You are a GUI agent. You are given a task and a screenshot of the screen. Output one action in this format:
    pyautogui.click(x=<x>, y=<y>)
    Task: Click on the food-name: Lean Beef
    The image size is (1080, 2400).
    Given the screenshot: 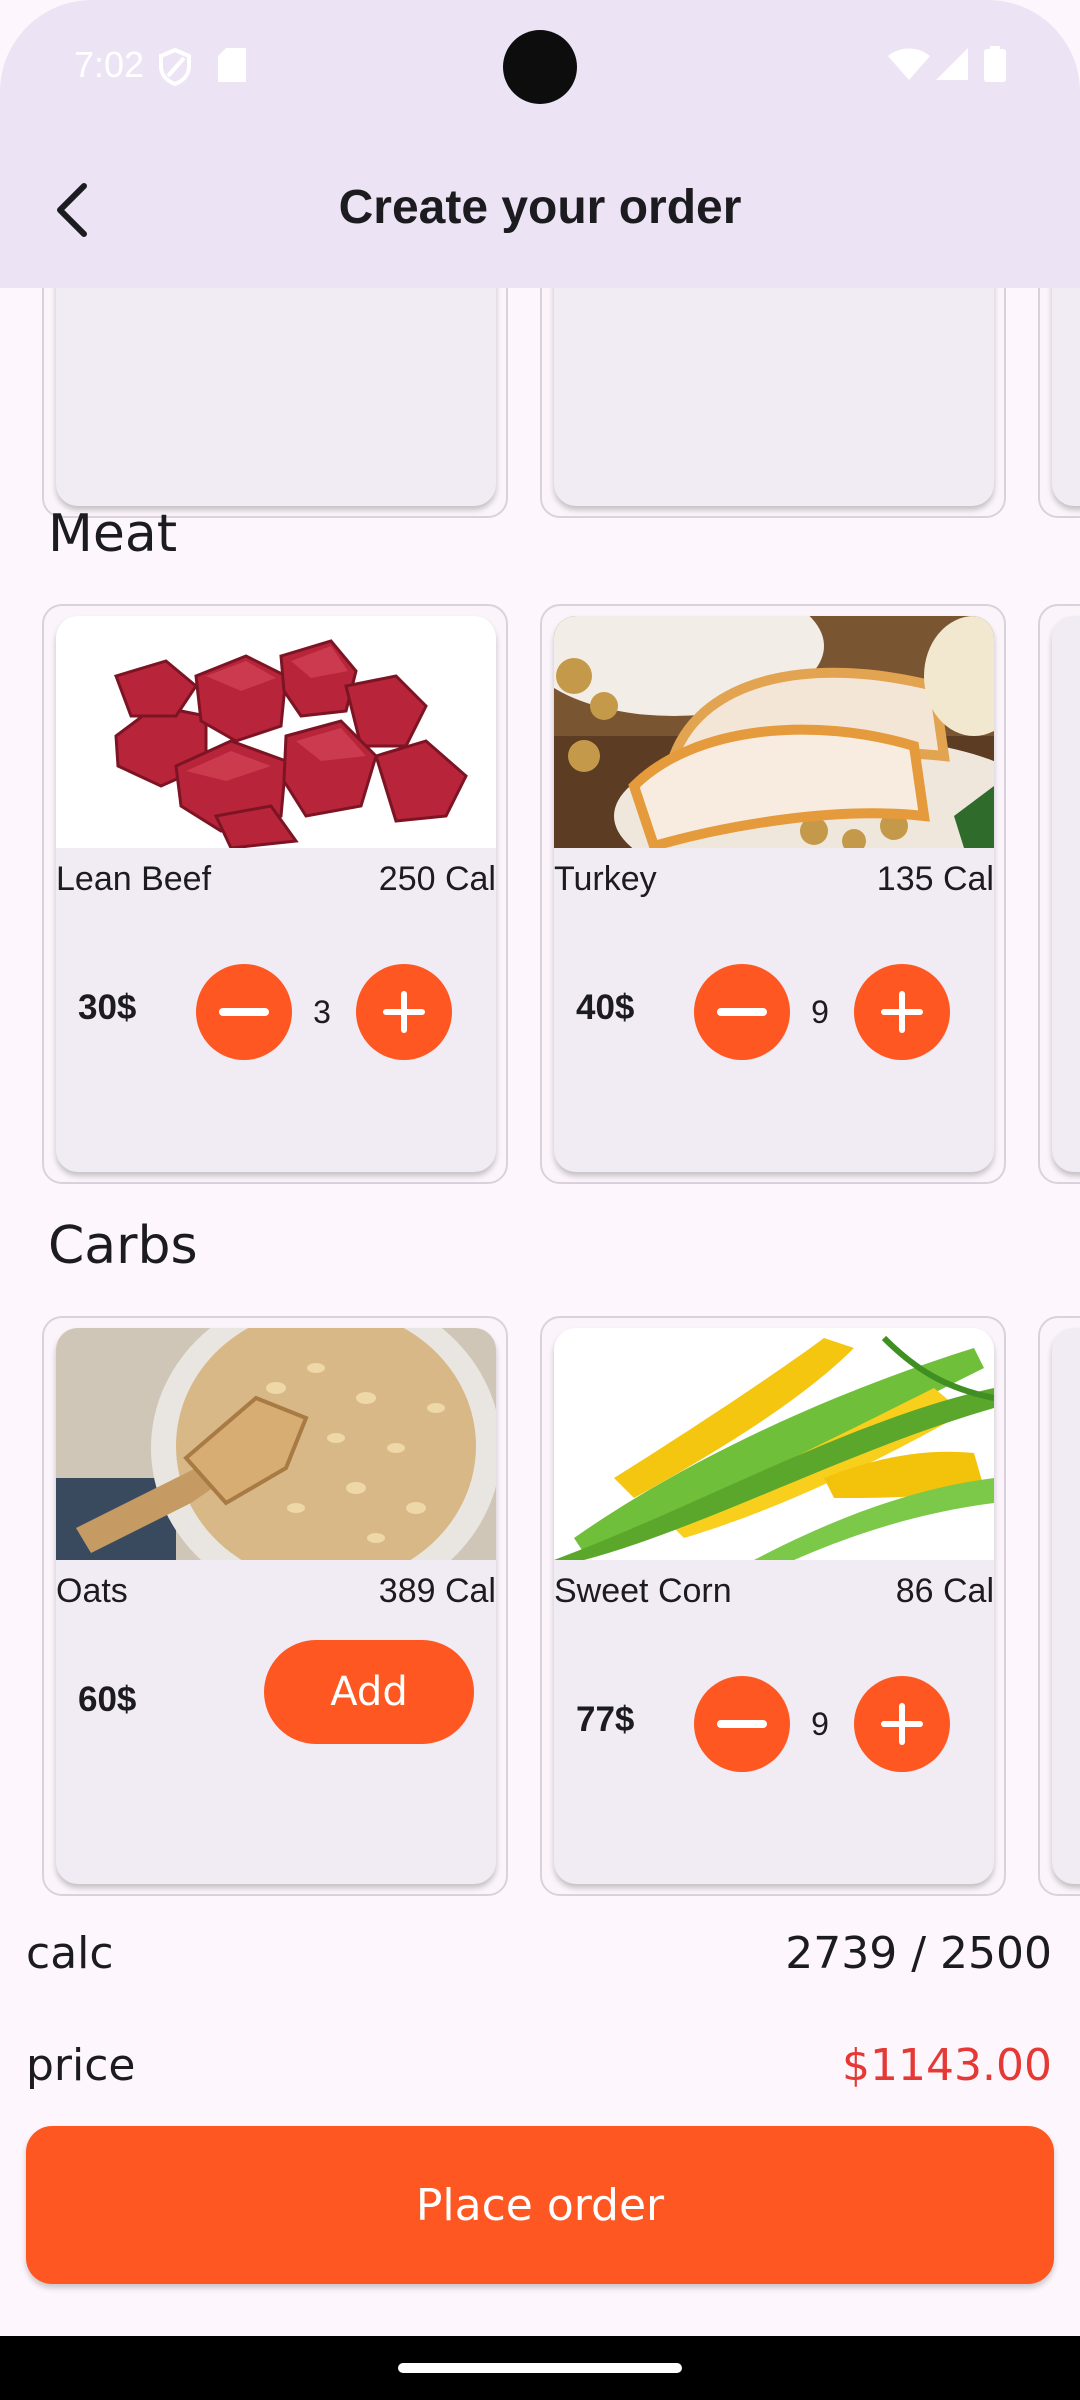 What is the action you would take?
    pyautogui.click(x=134, y=879)
    